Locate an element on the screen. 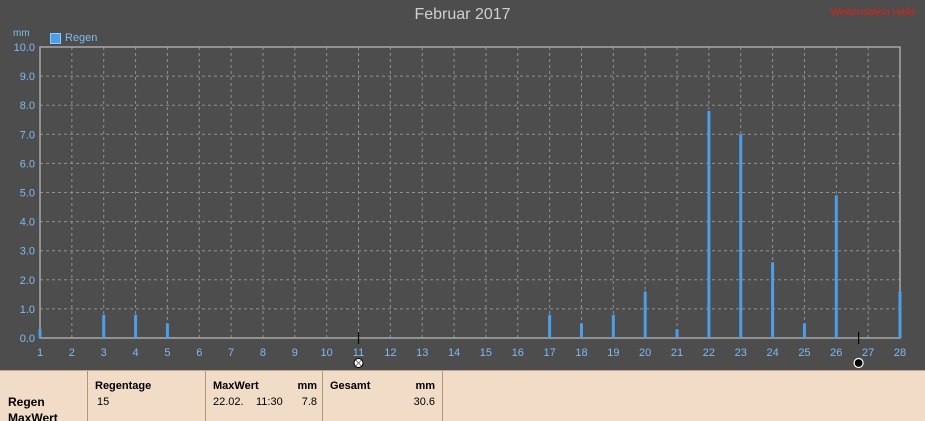 The width and height of the screenshot is (925, 421). y-tick-label: 9.0 is located at coordinates (27, 77).